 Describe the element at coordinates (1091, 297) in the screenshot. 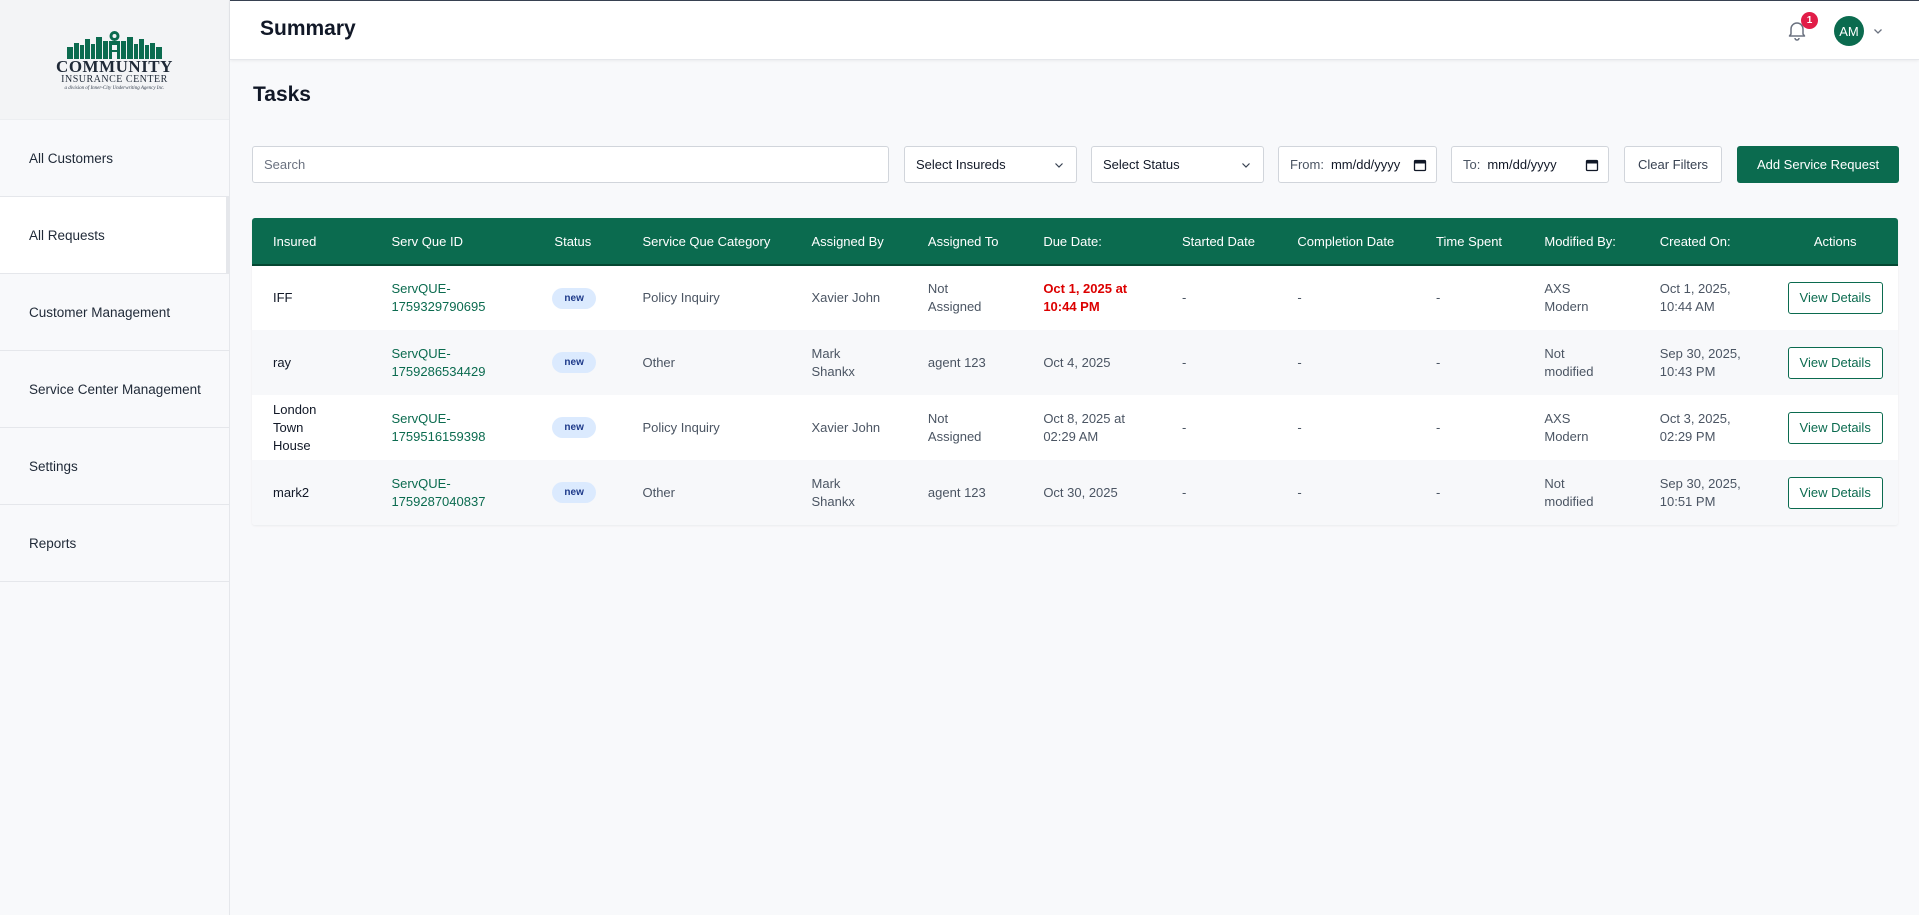

I see `cell-due-date: Oct 1, 2025 at 10:44 PM` at that location.